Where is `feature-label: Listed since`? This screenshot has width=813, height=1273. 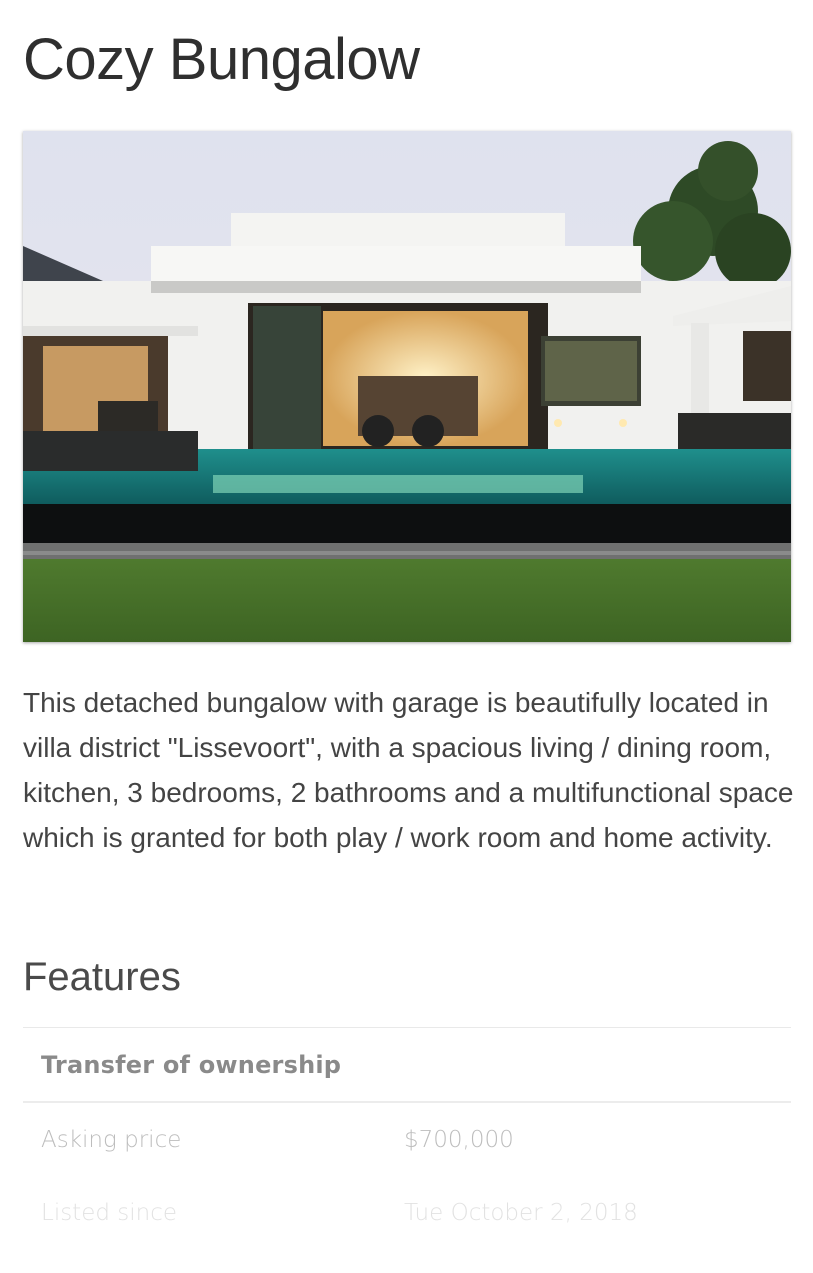 feature-label: Listed since is located at coordinates (109, 1212).